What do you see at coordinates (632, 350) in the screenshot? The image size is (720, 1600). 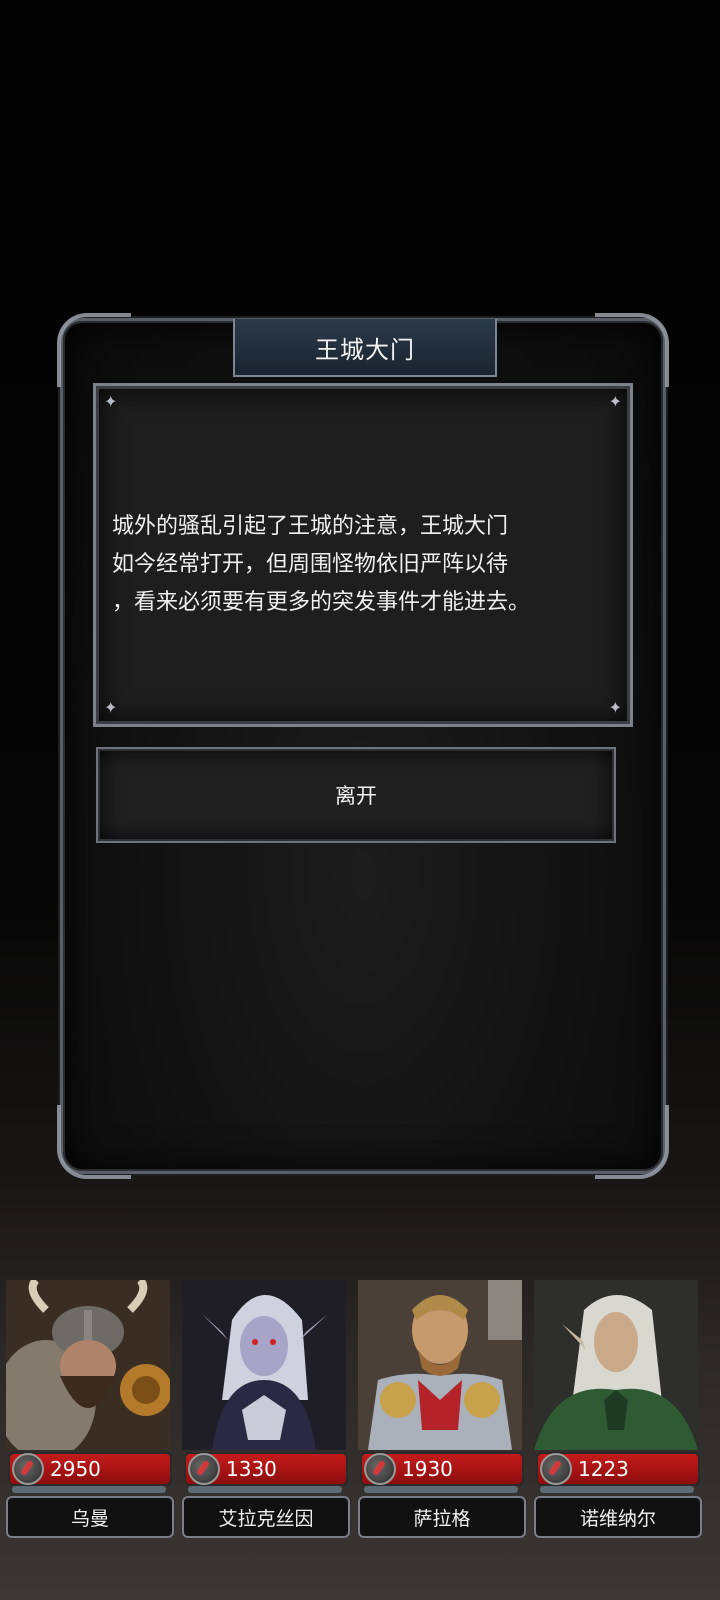 I see `frame-ornament-top-right` at bounding box center [632, 350].